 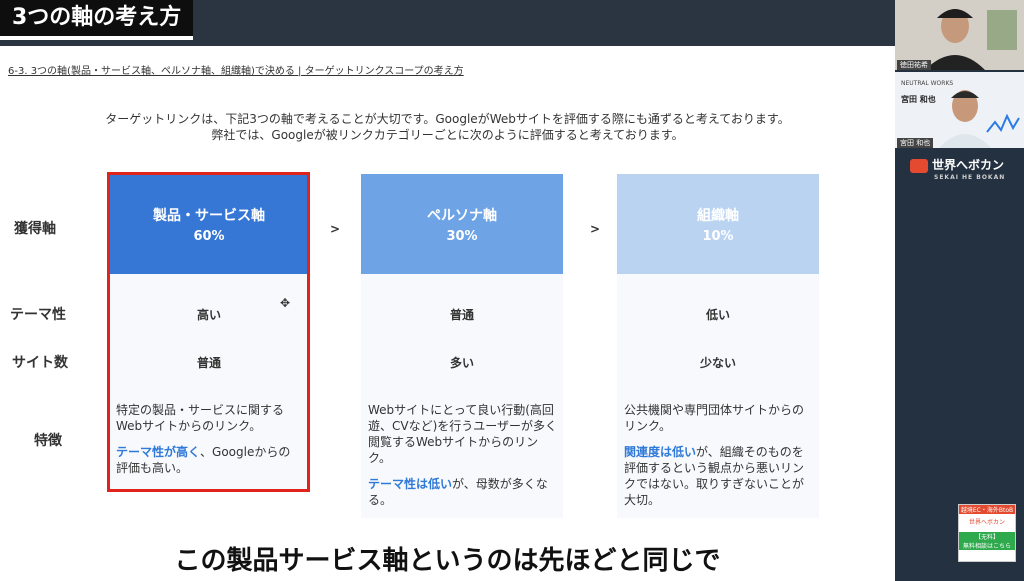 I want to click on logo-mark-icon, so click(x=919, y=165).